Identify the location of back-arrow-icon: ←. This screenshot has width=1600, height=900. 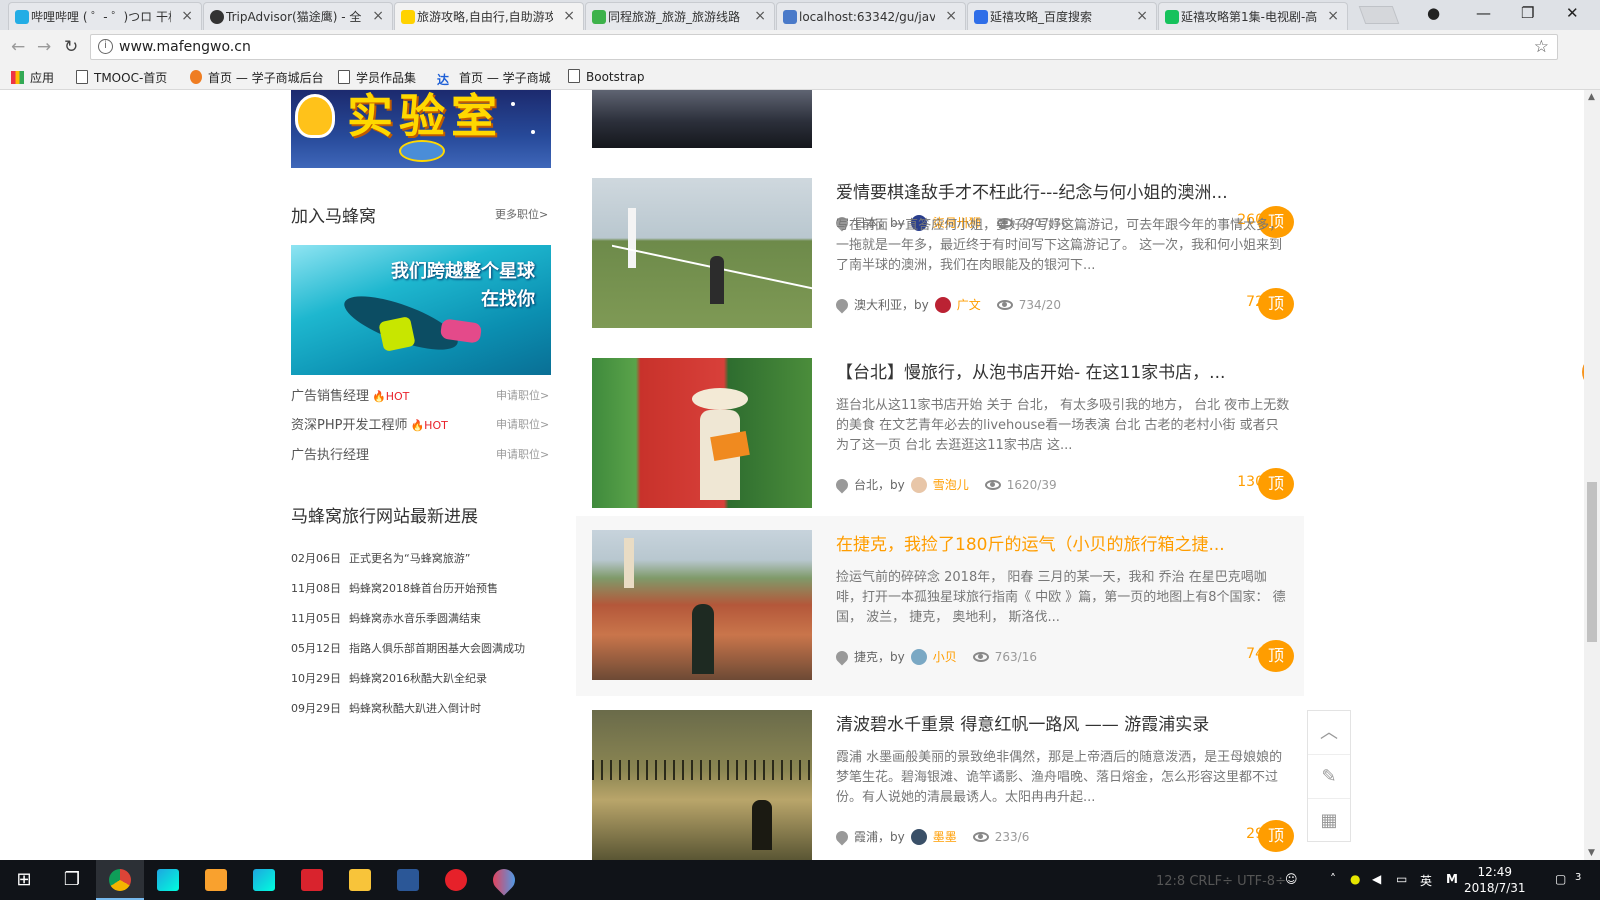
(18, 47).